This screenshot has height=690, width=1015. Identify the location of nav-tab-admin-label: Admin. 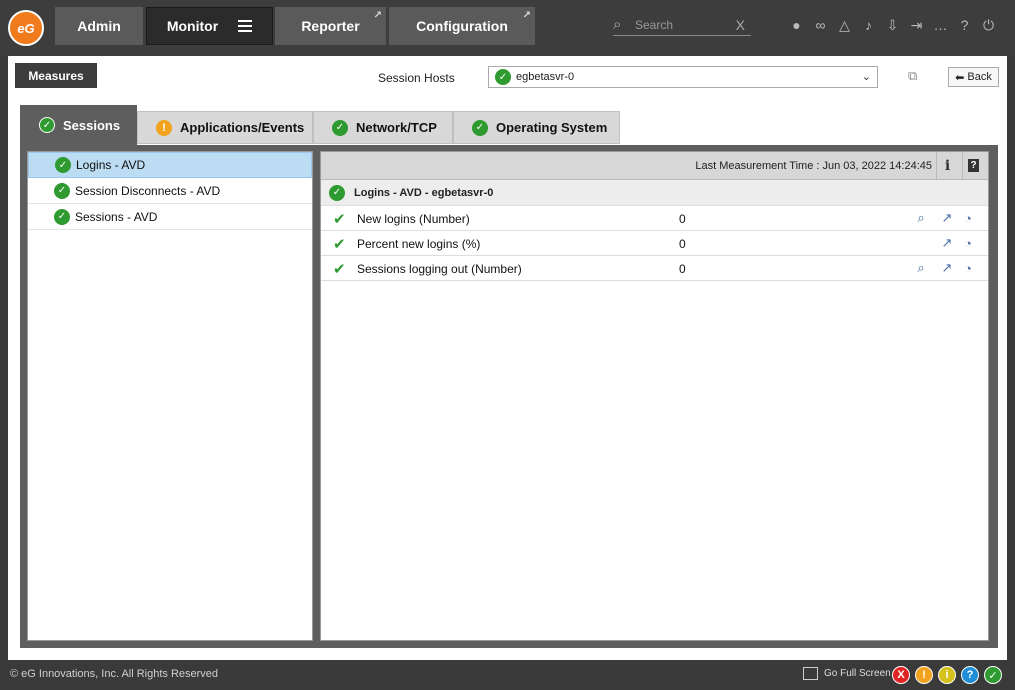
(99, 26).